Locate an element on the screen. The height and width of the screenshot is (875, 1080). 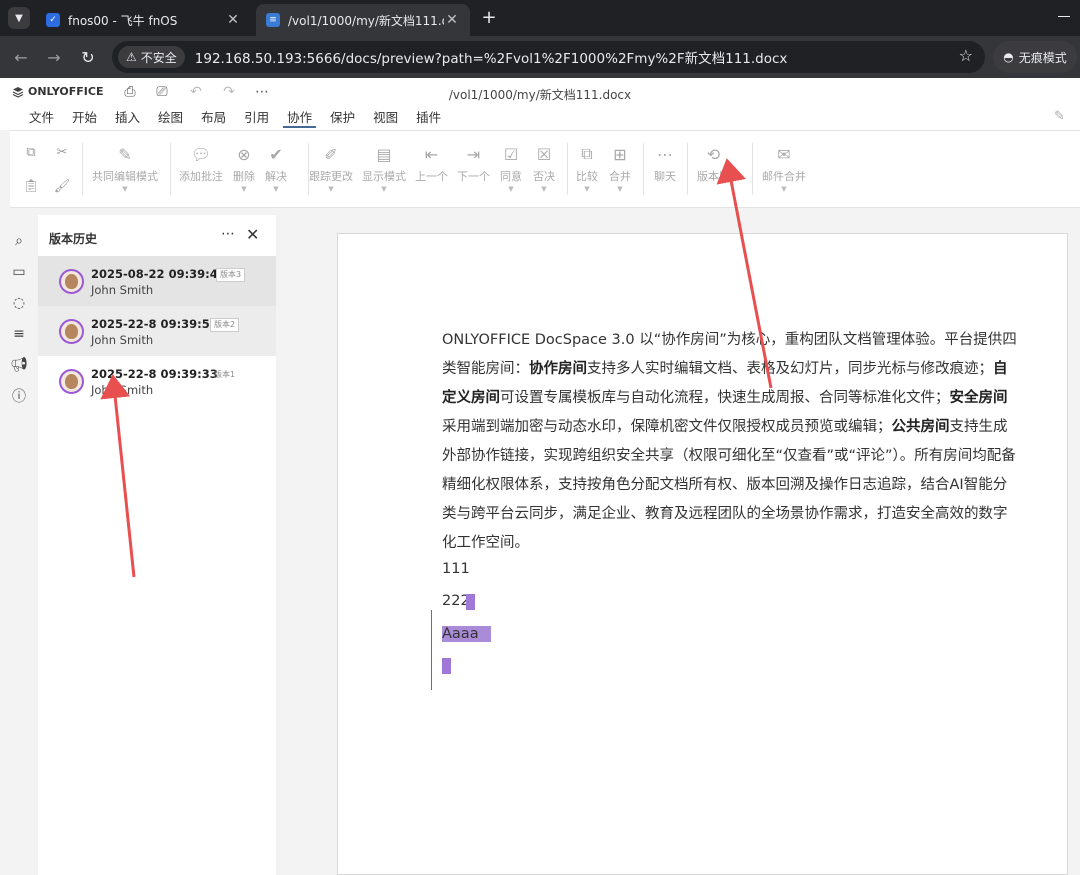
display-mode-label: 显示模式 is located at coordinates (384, 176).